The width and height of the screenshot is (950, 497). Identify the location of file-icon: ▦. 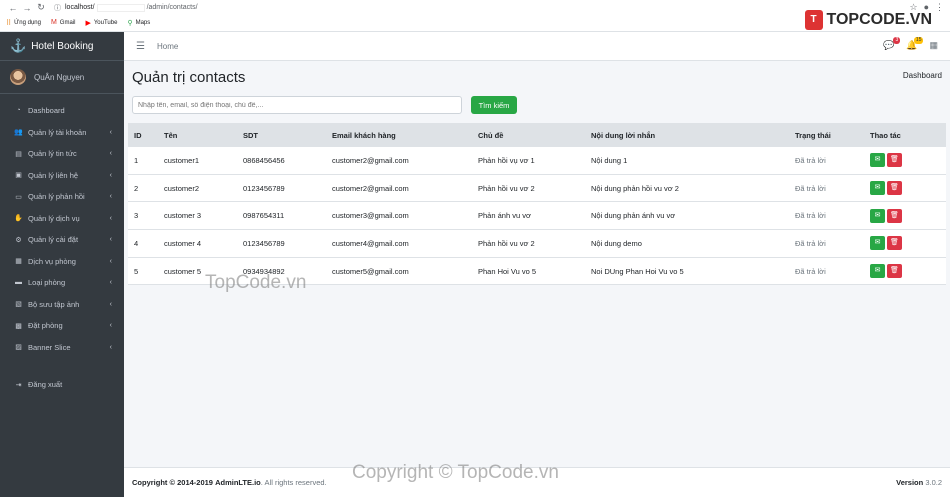
(18, 262).